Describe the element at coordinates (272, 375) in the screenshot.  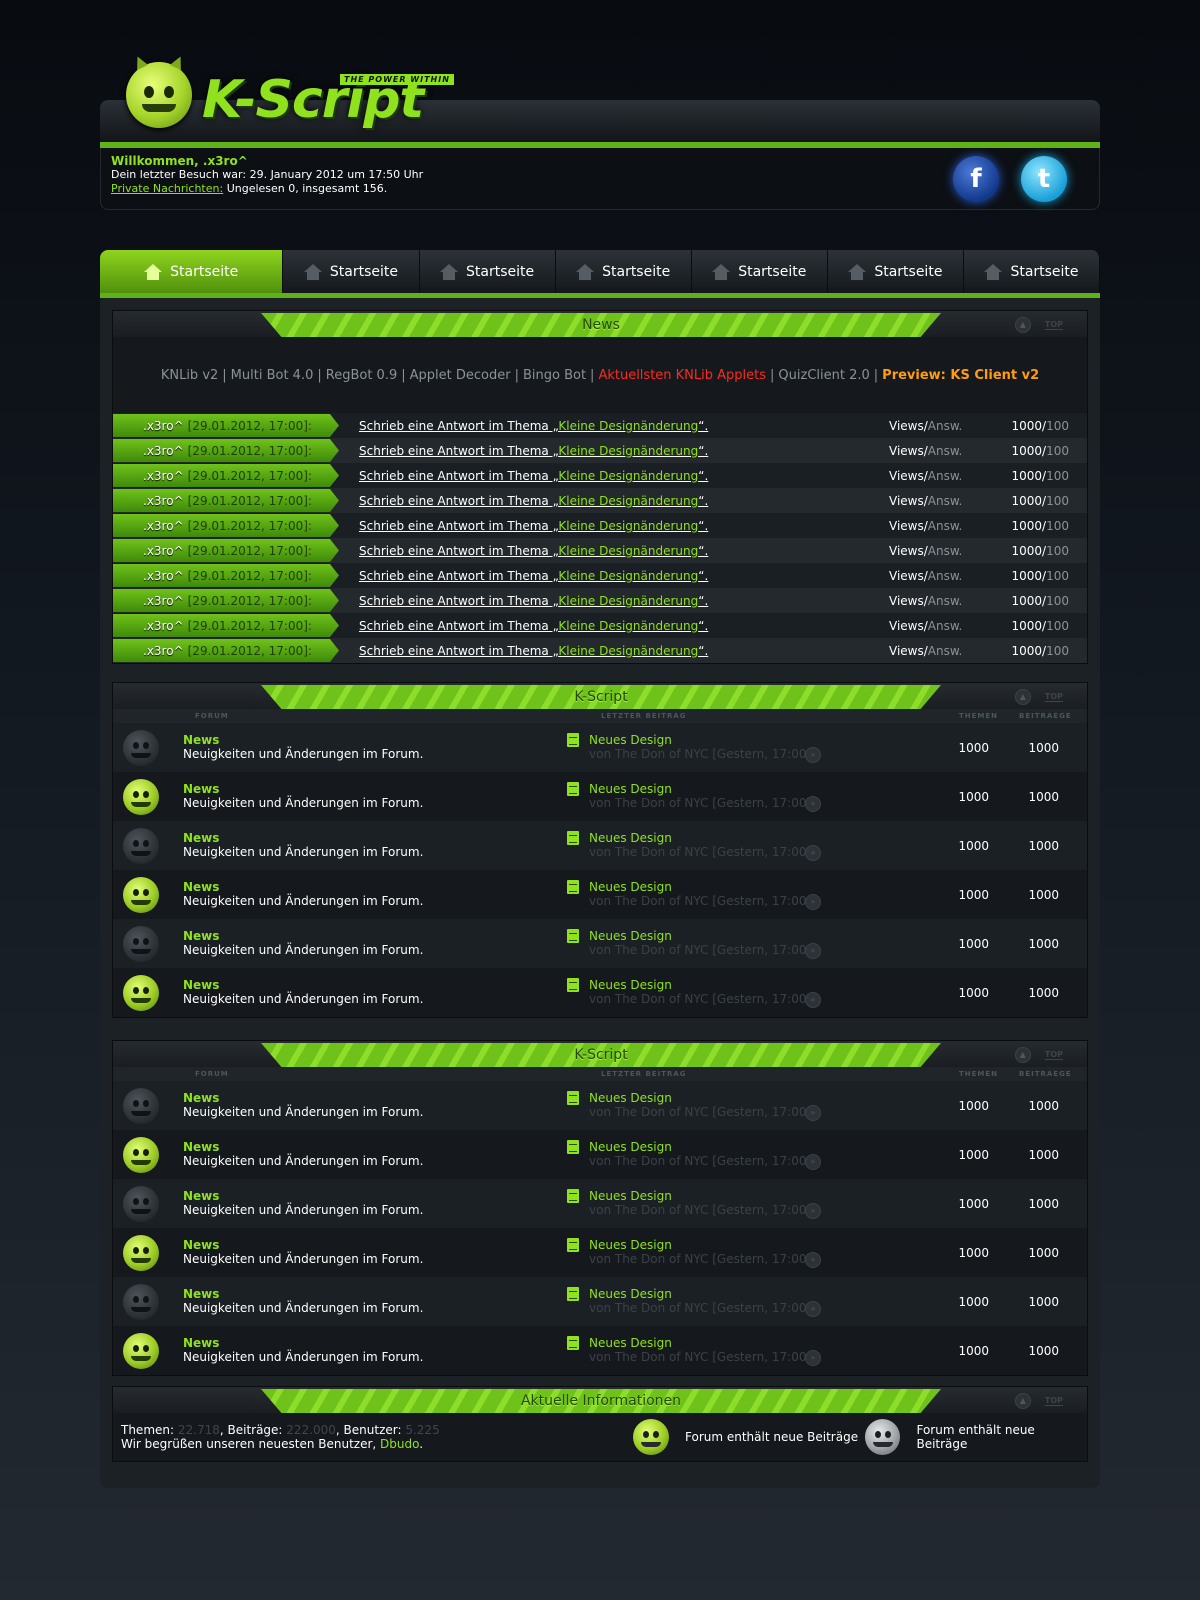
I see `news-link: Multi Bot 4.0` at that location.